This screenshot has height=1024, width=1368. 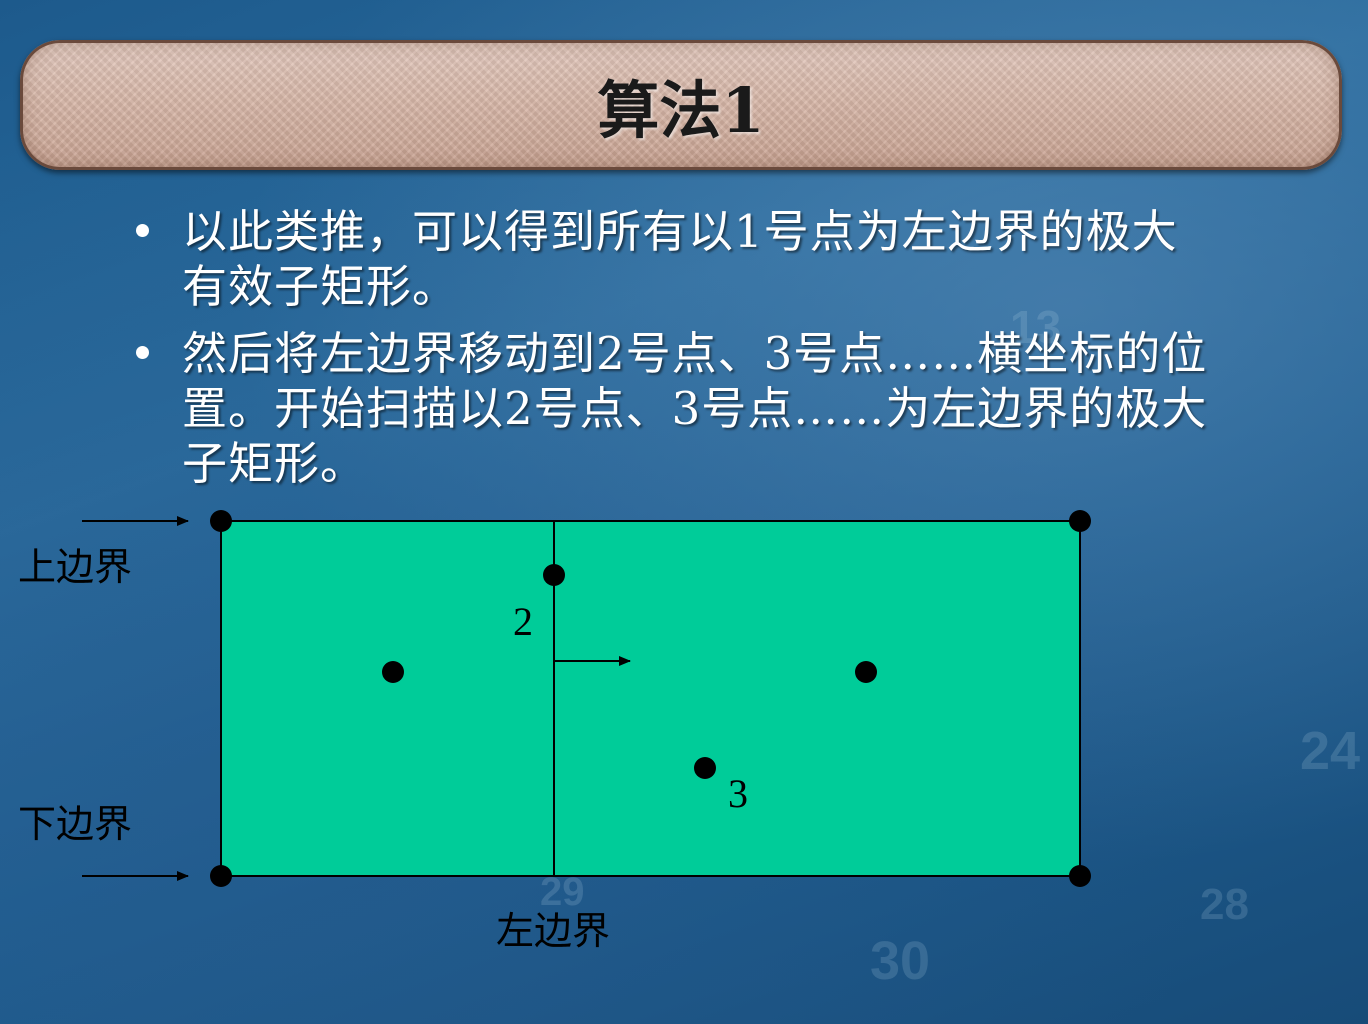 What do you see at coordinates (221, 876) in the screenshot?
I see `corner-point-bottom-left` at bounding box center [221, 876].